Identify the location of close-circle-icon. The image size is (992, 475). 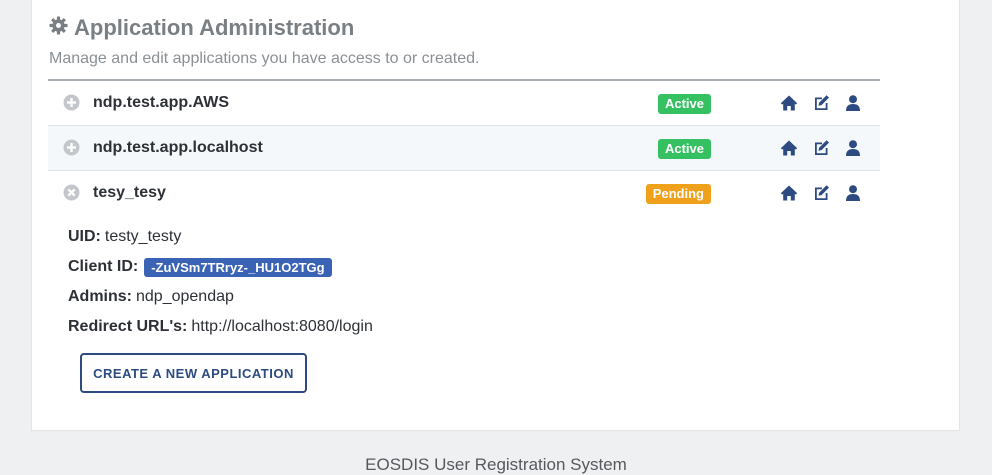
(71, 192).